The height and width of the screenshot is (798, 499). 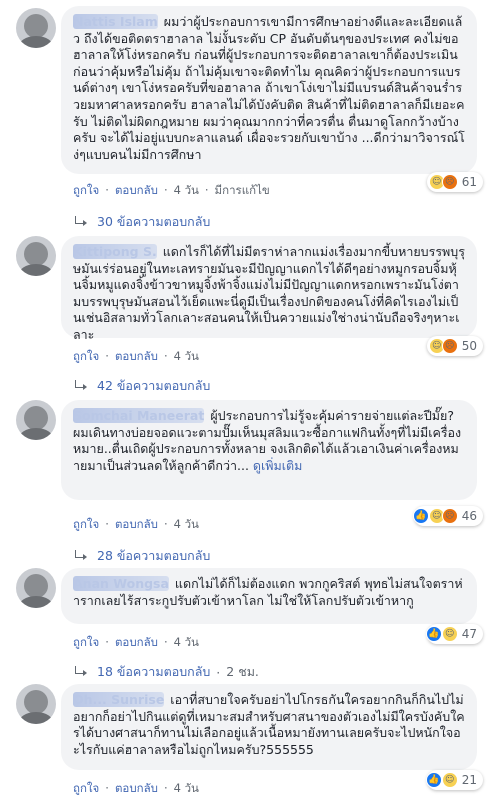 I want to click on comment-author: Oh... Sunrise, so click(x=119, y=699).